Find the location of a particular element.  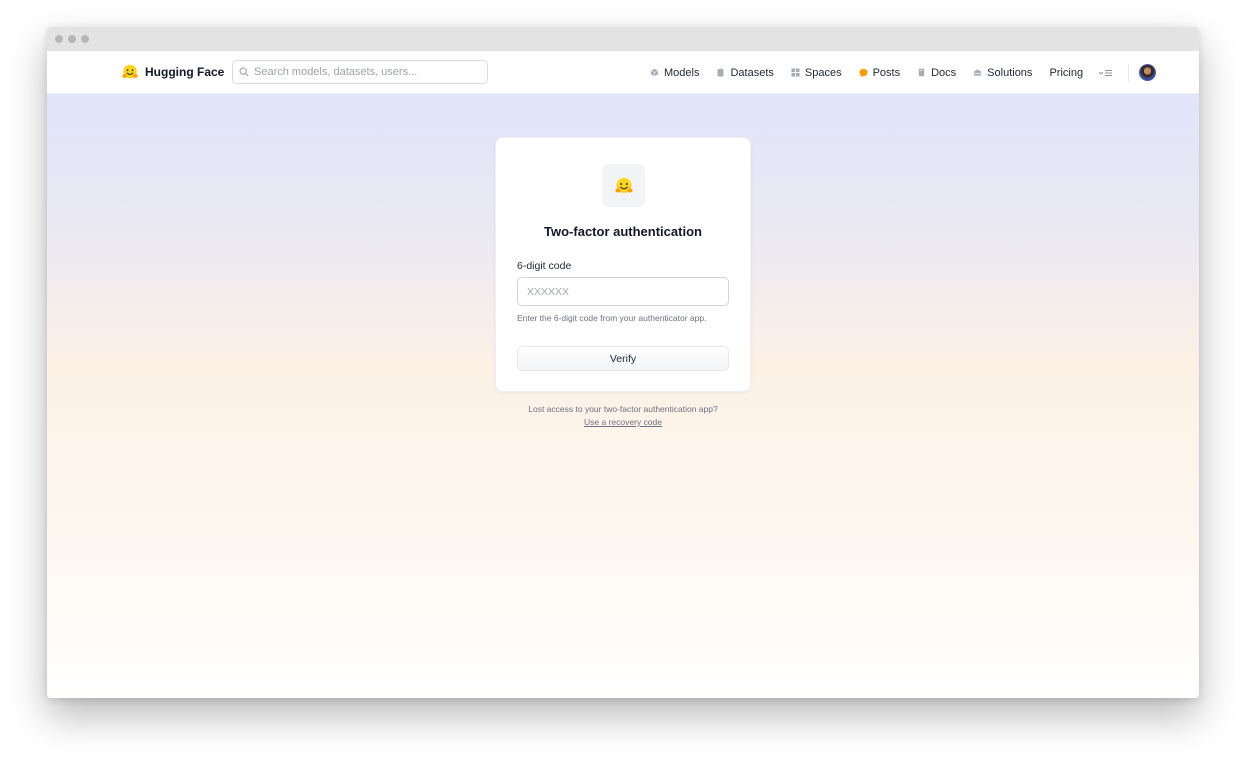

code-field-label: 6-digit code is located at coordinates (544, 266).